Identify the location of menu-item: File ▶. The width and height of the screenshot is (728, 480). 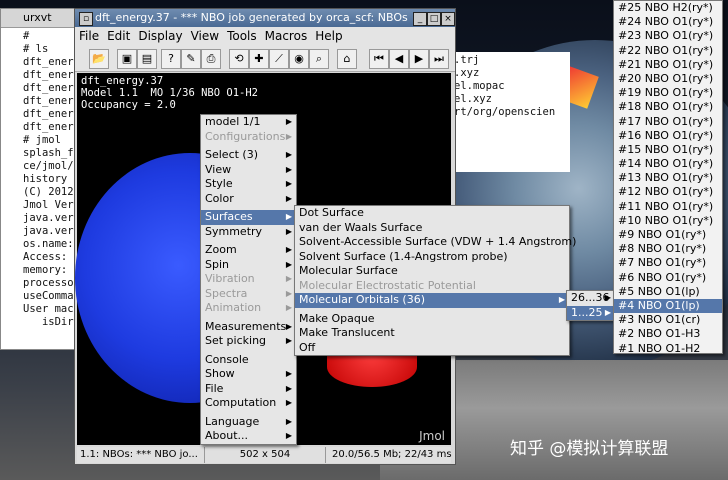
(248, 389).